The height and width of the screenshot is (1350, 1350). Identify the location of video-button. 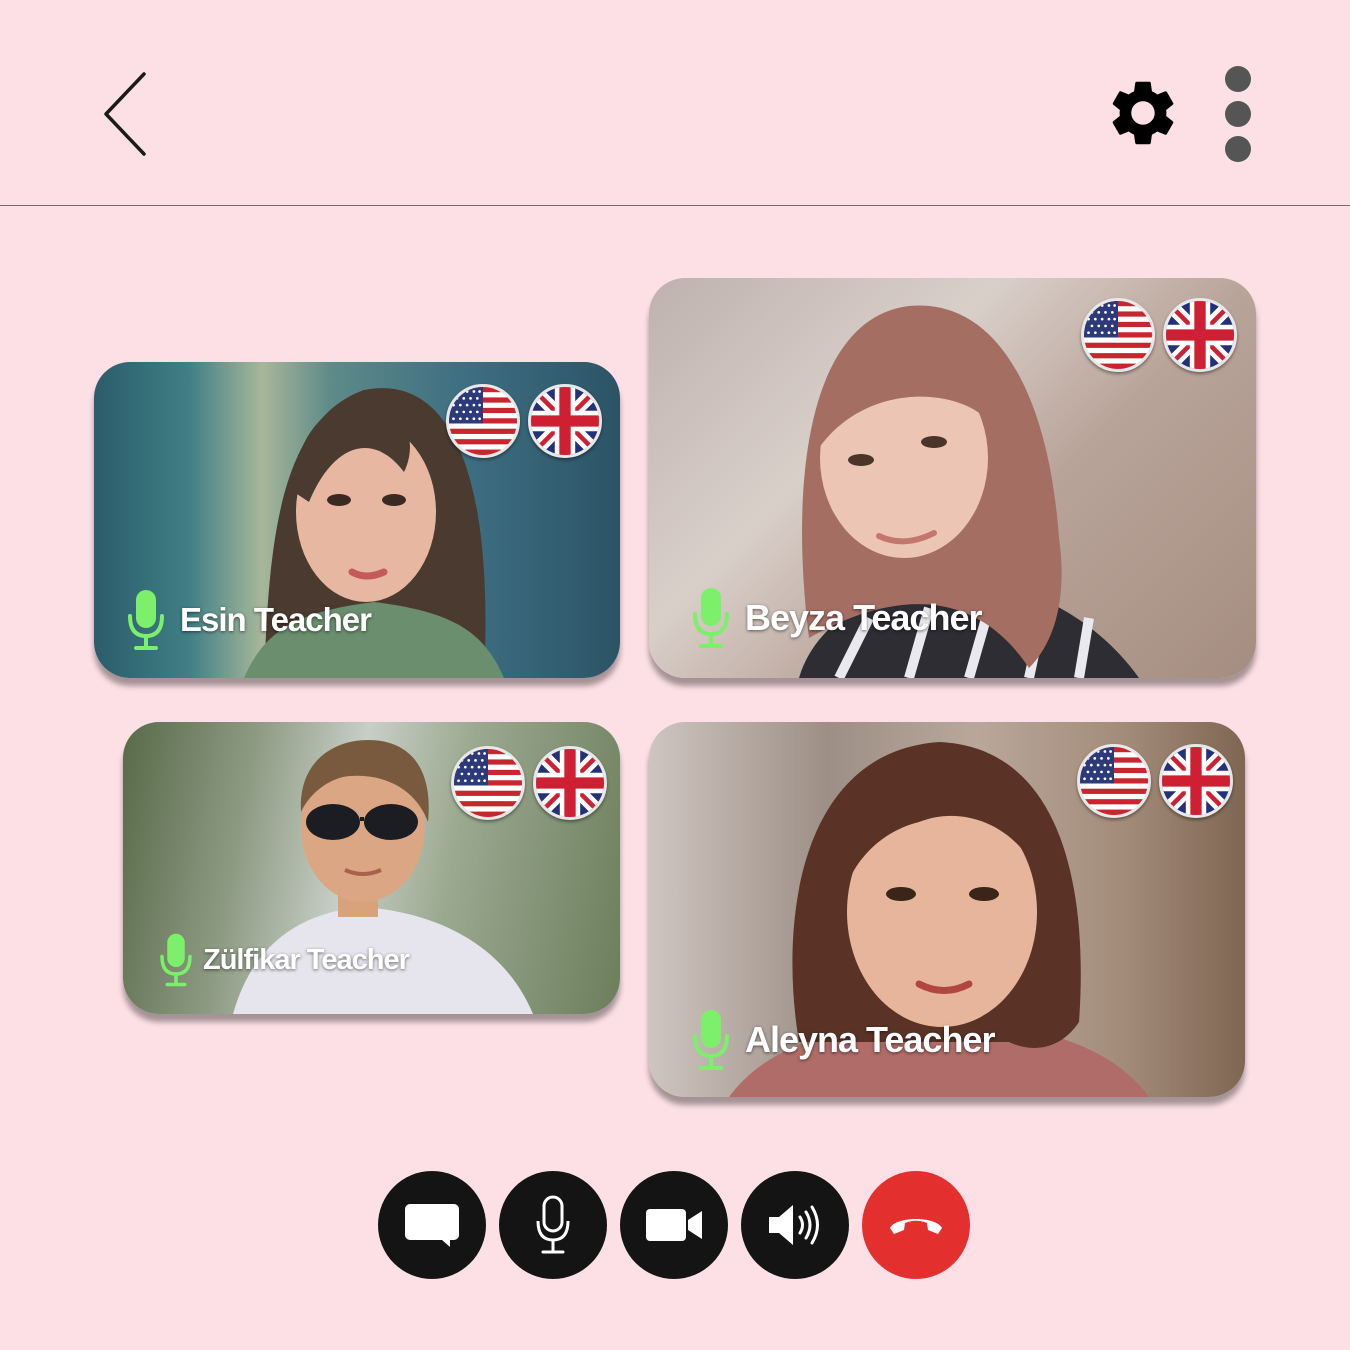
(674, 1225).